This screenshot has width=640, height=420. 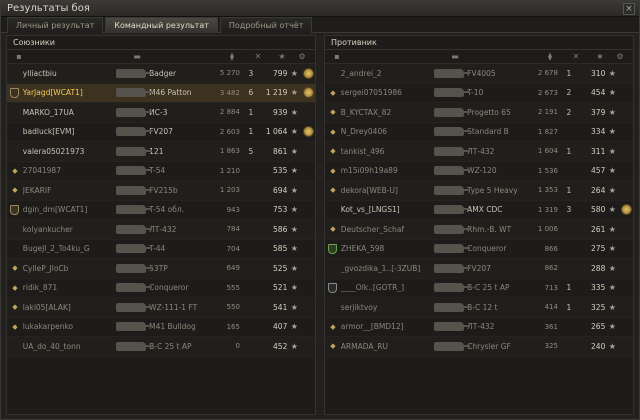 I want to click on damage-value: 361, so click(x=551, y=326).